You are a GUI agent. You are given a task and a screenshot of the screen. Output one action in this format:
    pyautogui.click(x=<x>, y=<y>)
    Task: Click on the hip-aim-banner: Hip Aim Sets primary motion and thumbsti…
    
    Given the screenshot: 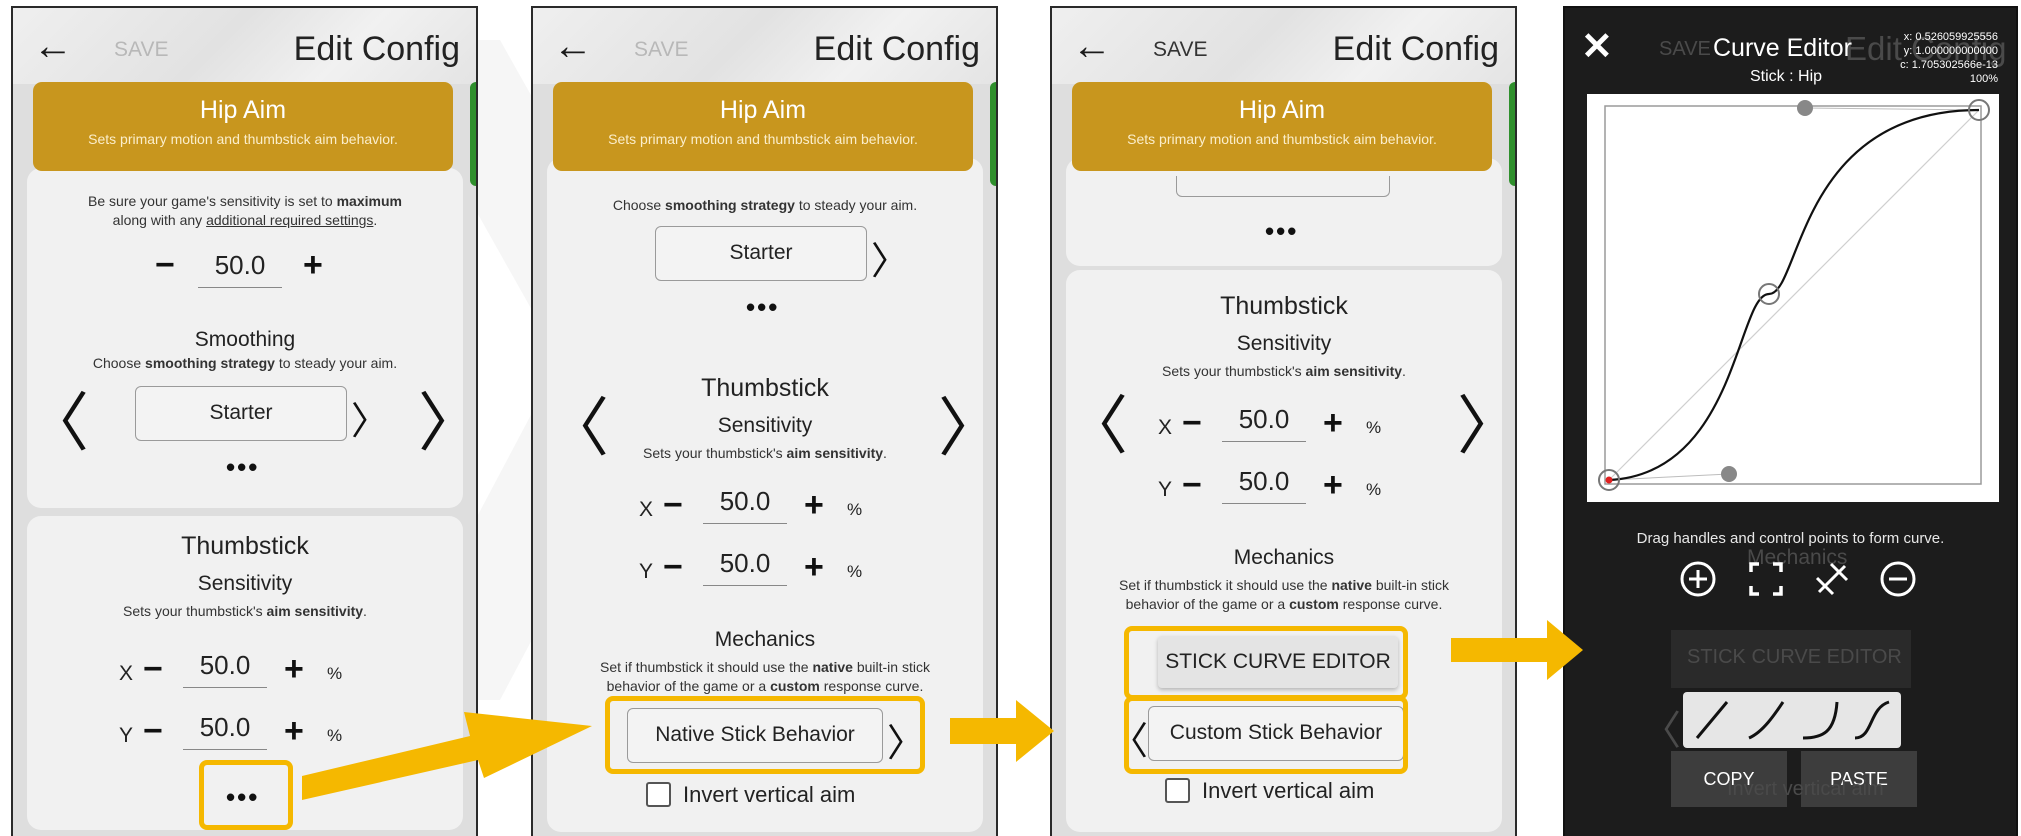 What is the action you would take?
    pyautogui.click(x=1282, y=126)
    